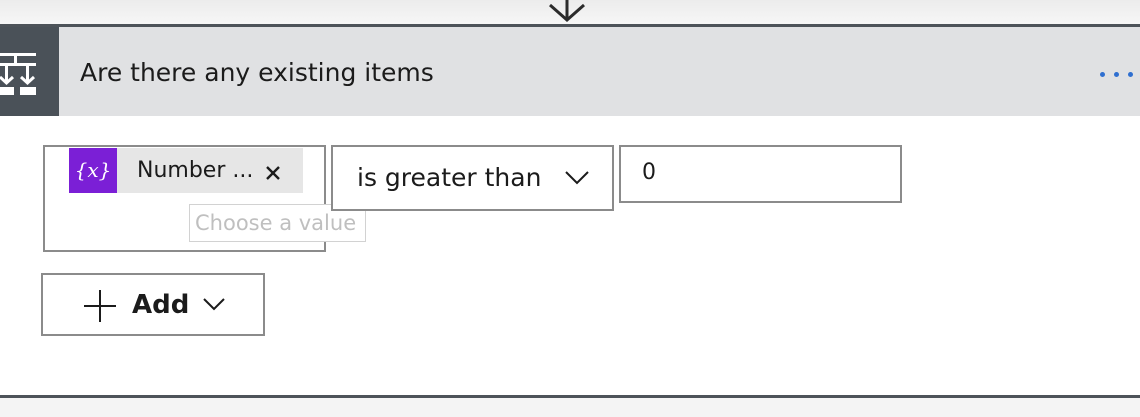  What do you see at coordinates (570, 407) in the screenshot?
I see `canvas-background` at bounding box center [570, 407].